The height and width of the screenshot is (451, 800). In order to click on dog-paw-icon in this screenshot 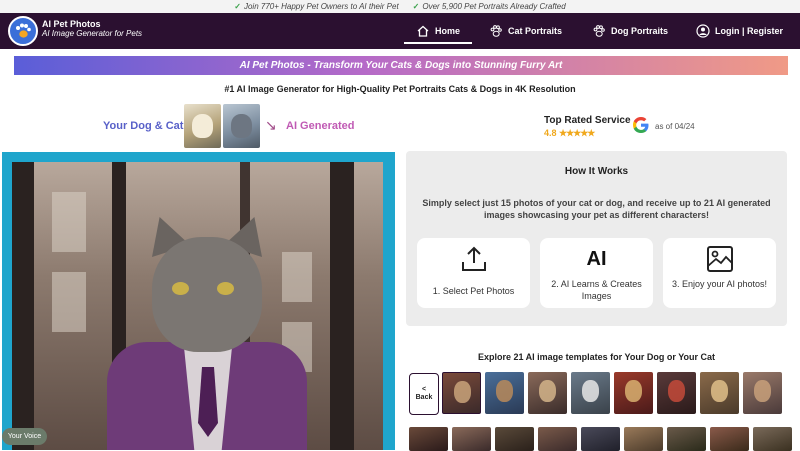, I will do `click(599, 31)`.